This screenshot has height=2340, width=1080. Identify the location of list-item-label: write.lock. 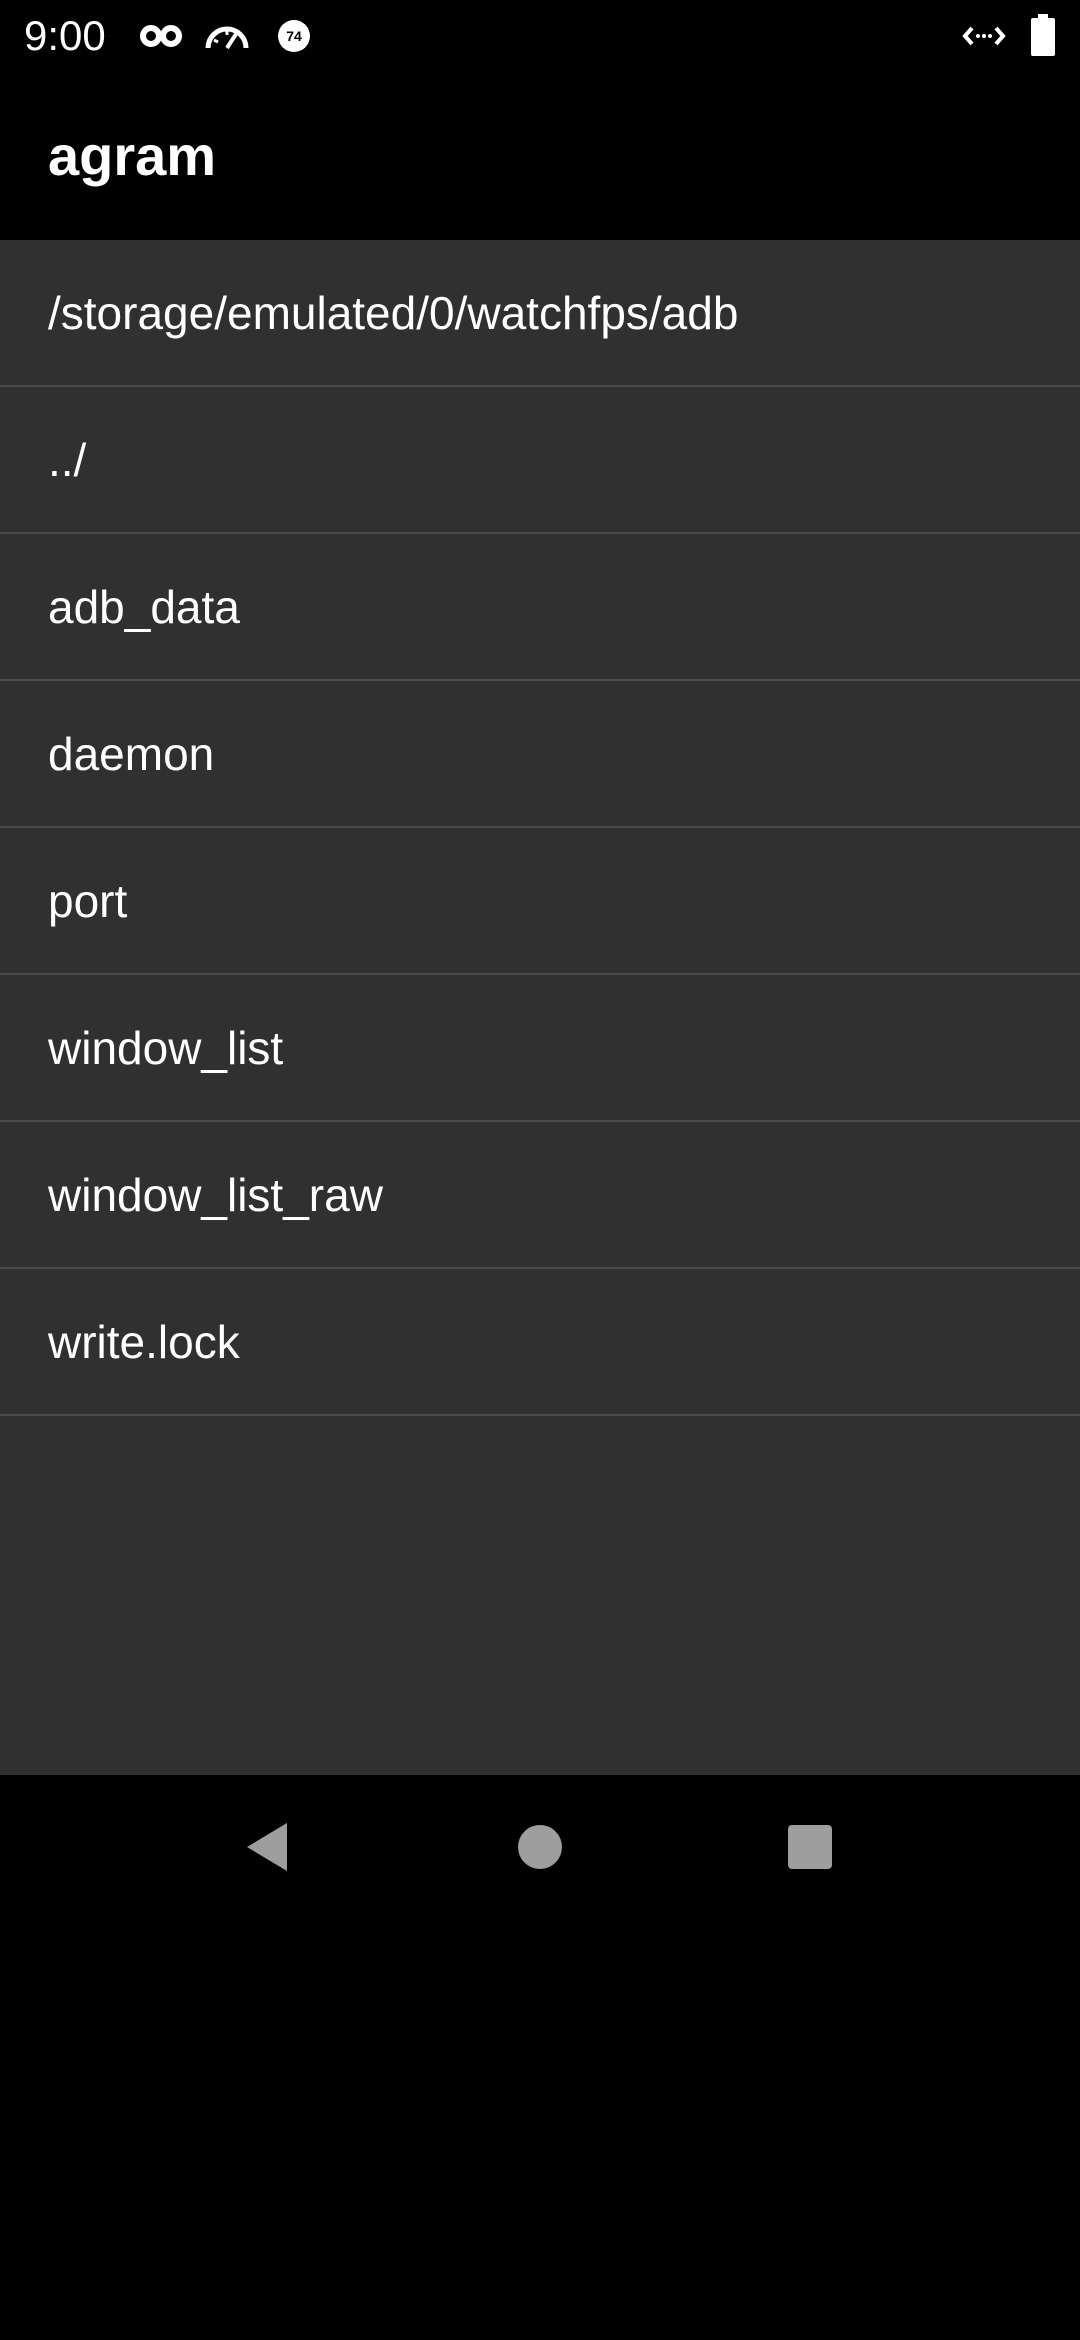
(144, 1341).